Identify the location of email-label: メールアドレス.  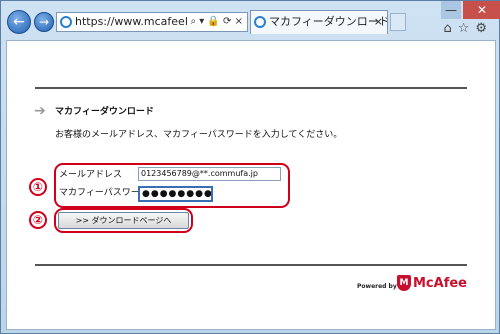
(91, 175).